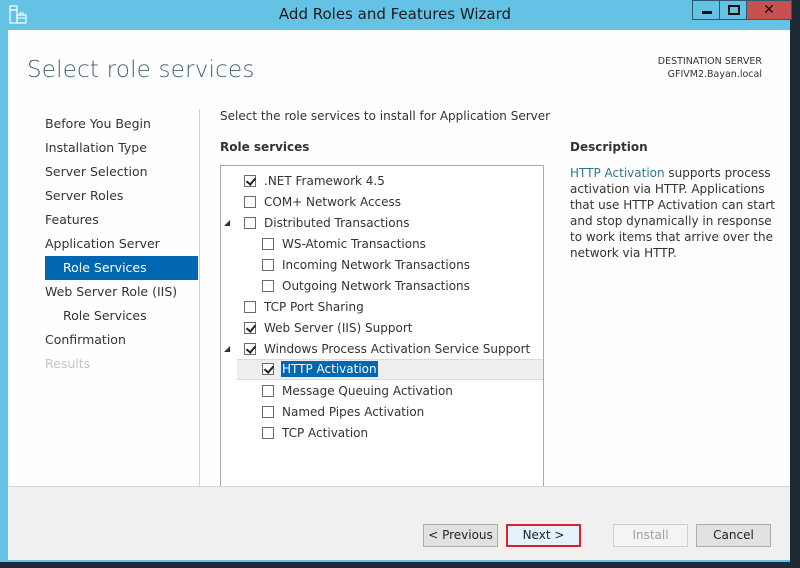 The height and width of the screenshot is (568, 800). Describe the element at coordinates (121, 268) in the screenshot. I see `nav-item-app-role-services: Role Services` at that location.